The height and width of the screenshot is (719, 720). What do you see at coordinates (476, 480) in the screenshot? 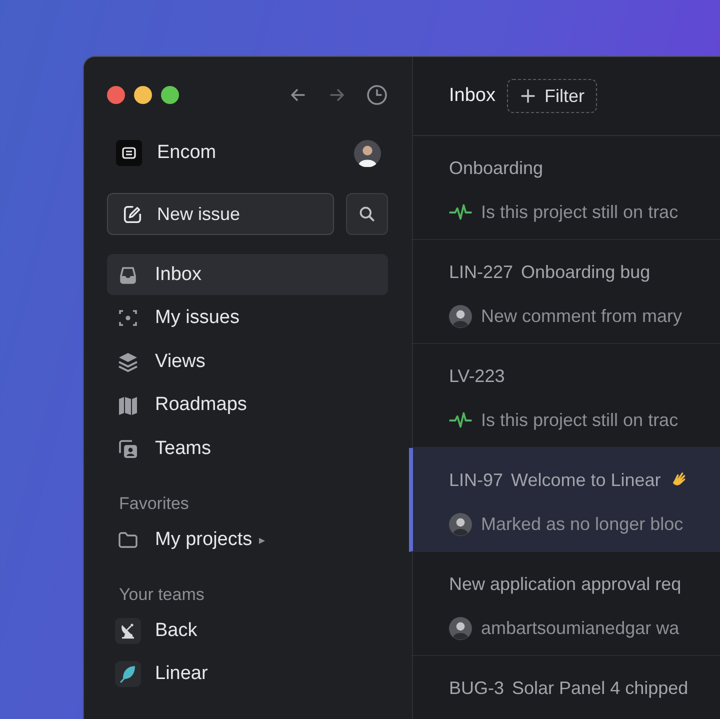
I see `issue-id: LIN-97` at bounding box center [476, 480].